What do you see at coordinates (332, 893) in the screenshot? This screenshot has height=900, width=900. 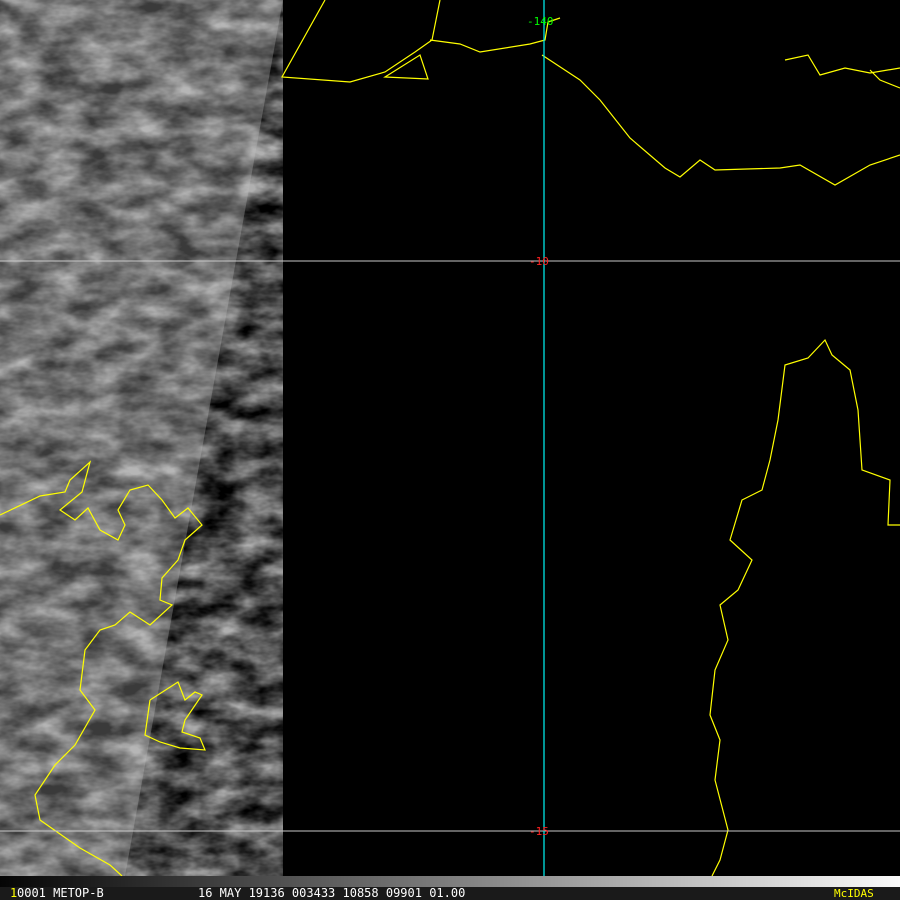 I see `image-datetime-info: 16 MAY 19136 003433 10858 09901 01.00` at bounding box center [332, 893].